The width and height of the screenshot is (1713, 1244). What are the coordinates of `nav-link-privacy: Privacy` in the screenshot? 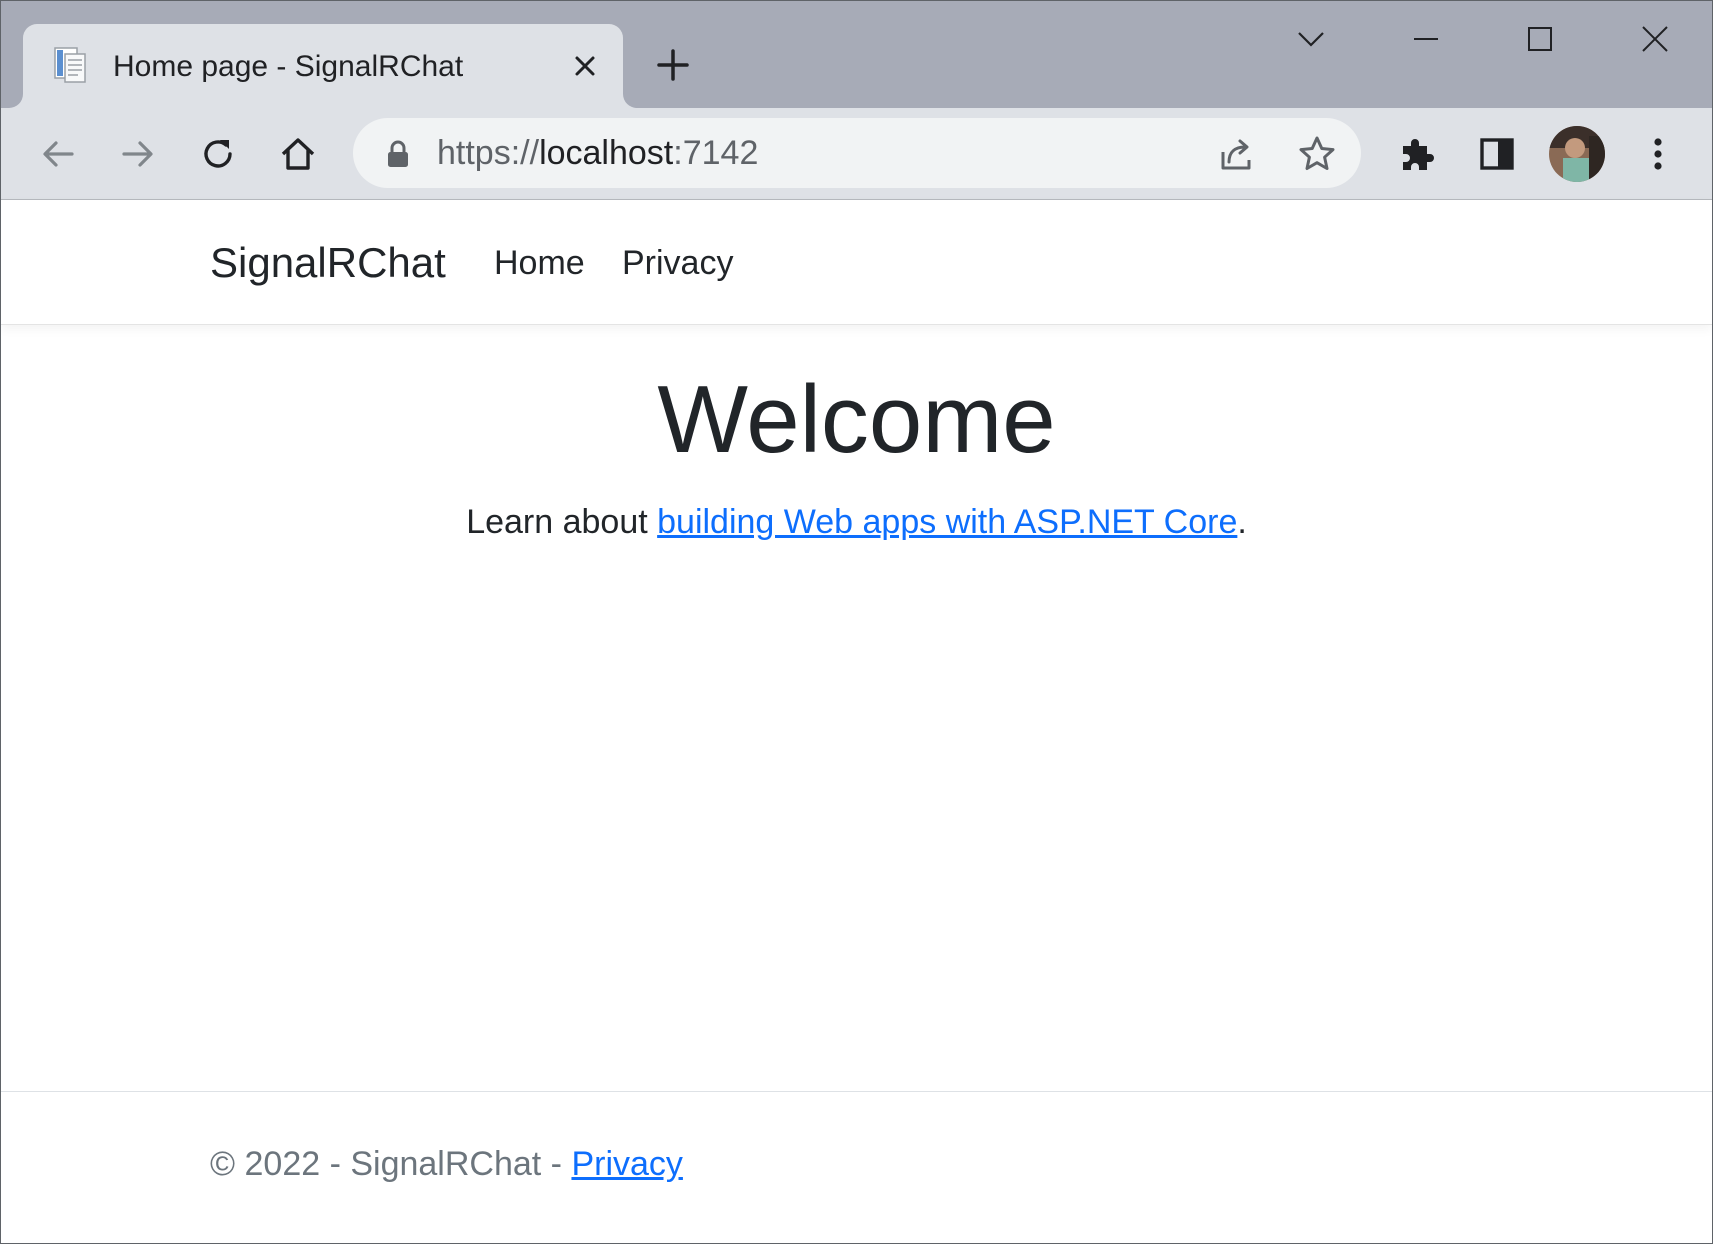 It's located at (677, 263).